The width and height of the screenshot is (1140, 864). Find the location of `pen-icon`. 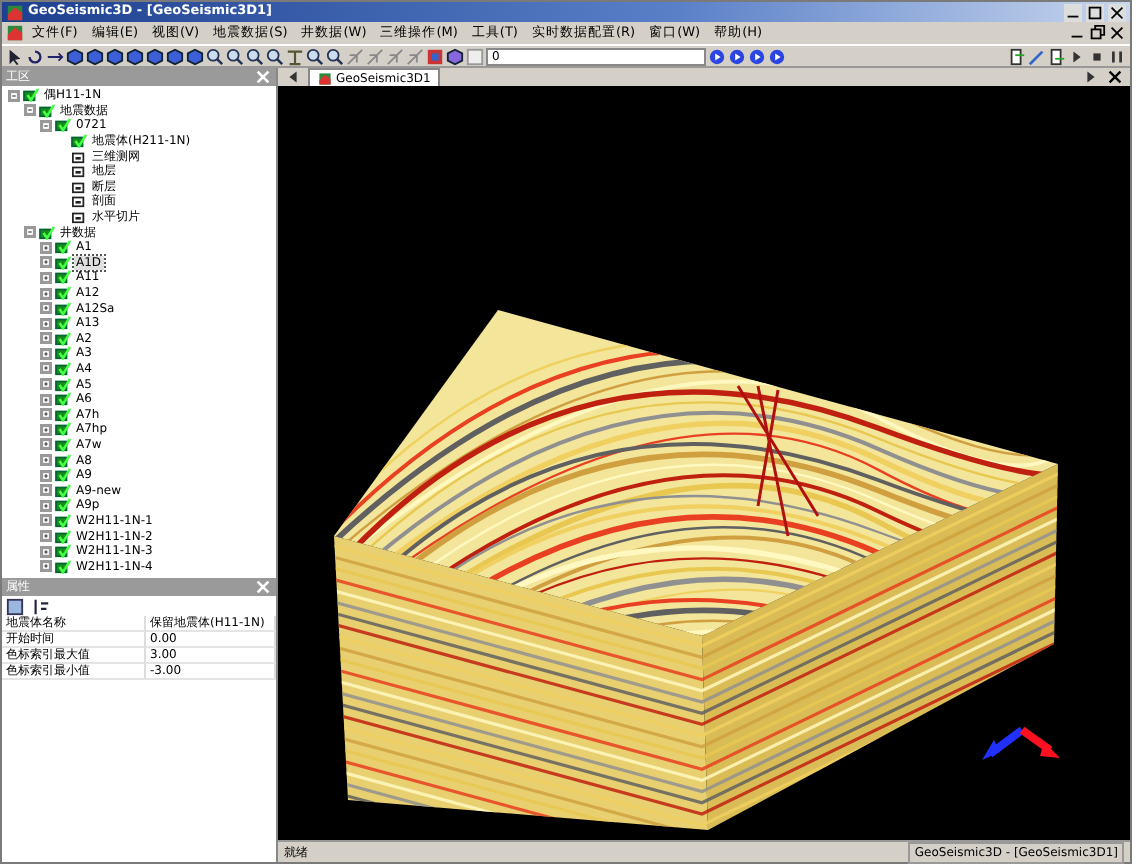

pen-icon is located at coordinates (1037, 56).